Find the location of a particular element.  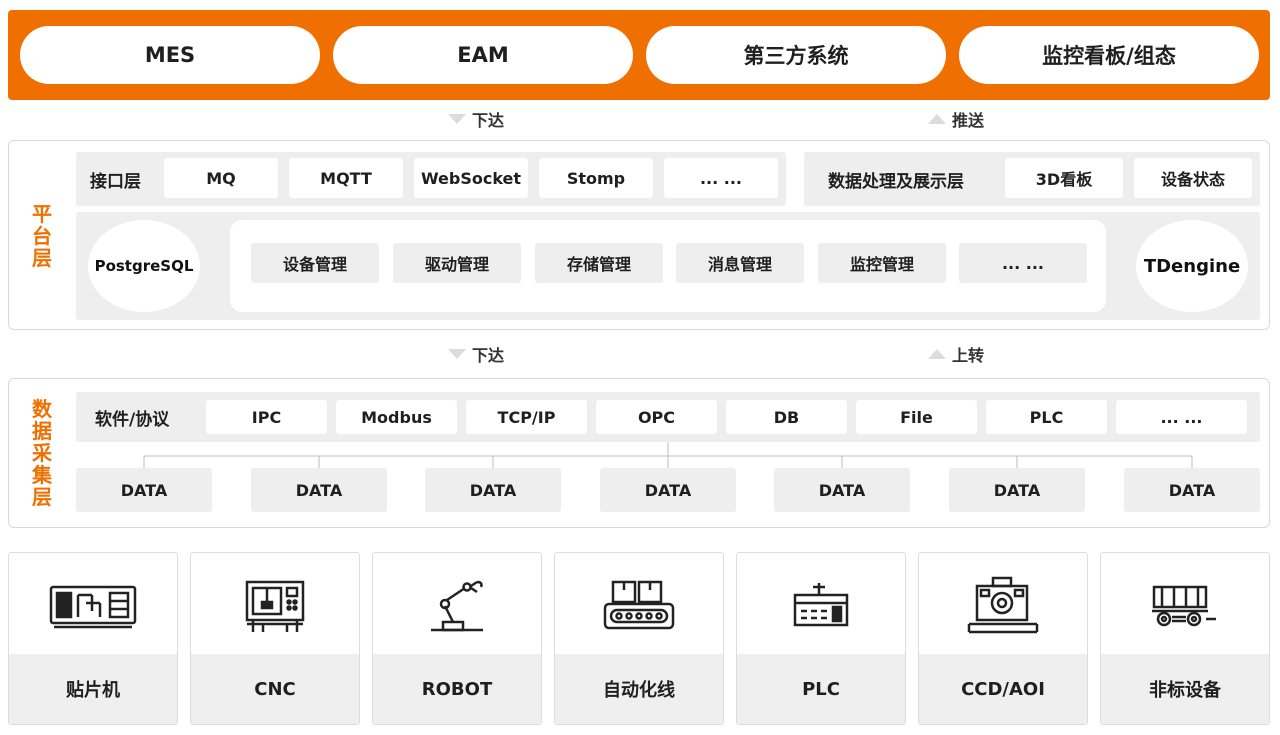

data-node-3: DATA is located at coordinates (493, 490).